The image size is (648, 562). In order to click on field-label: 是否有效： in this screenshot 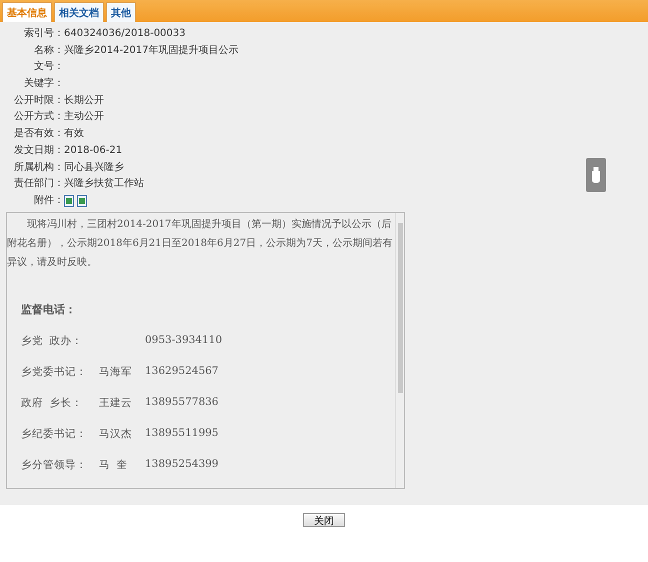, I will do `click(38, 134)`.